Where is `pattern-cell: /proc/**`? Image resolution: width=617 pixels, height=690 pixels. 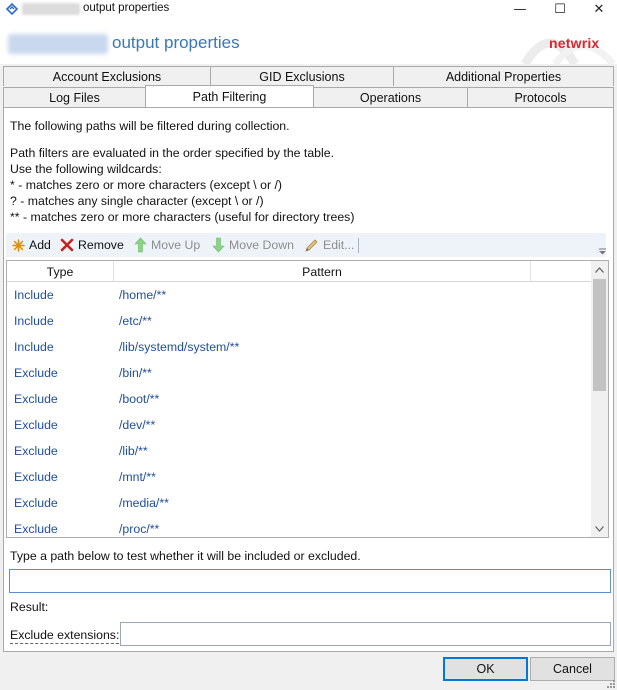 pattern-cell: /proc/** is located at coordinates (139, 529).